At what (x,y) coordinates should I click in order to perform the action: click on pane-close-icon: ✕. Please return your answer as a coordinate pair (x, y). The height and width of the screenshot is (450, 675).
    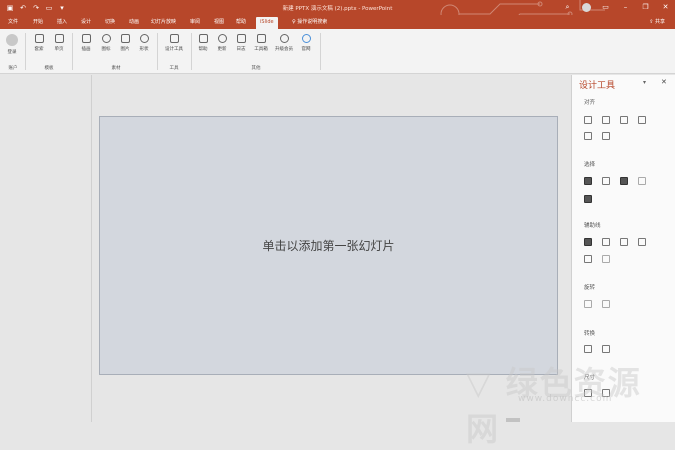
    Looking at the image, I should click on (664, 82).